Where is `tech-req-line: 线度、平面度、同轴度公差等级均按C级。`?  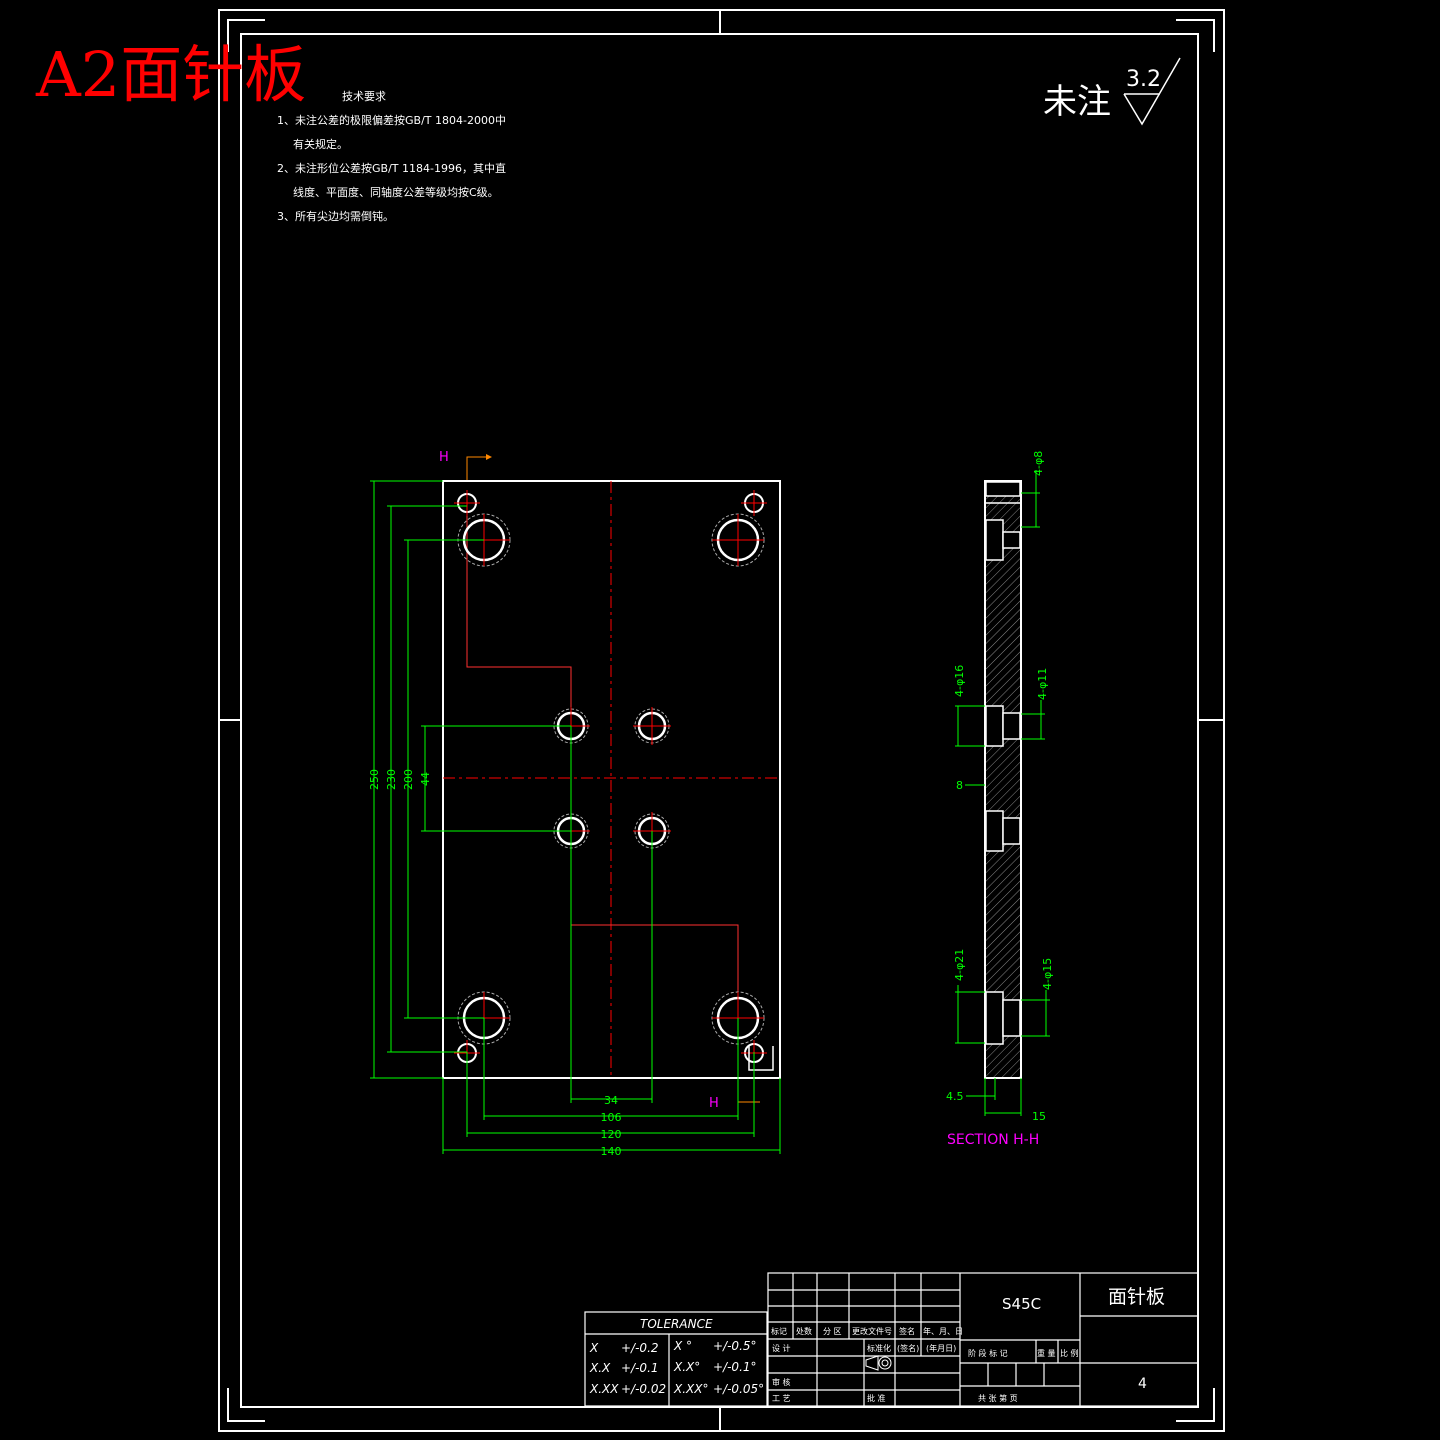 tech-req-line: 线度、平面度、同轴度公差等级均按C级。 is located at coordinates (396, 192).